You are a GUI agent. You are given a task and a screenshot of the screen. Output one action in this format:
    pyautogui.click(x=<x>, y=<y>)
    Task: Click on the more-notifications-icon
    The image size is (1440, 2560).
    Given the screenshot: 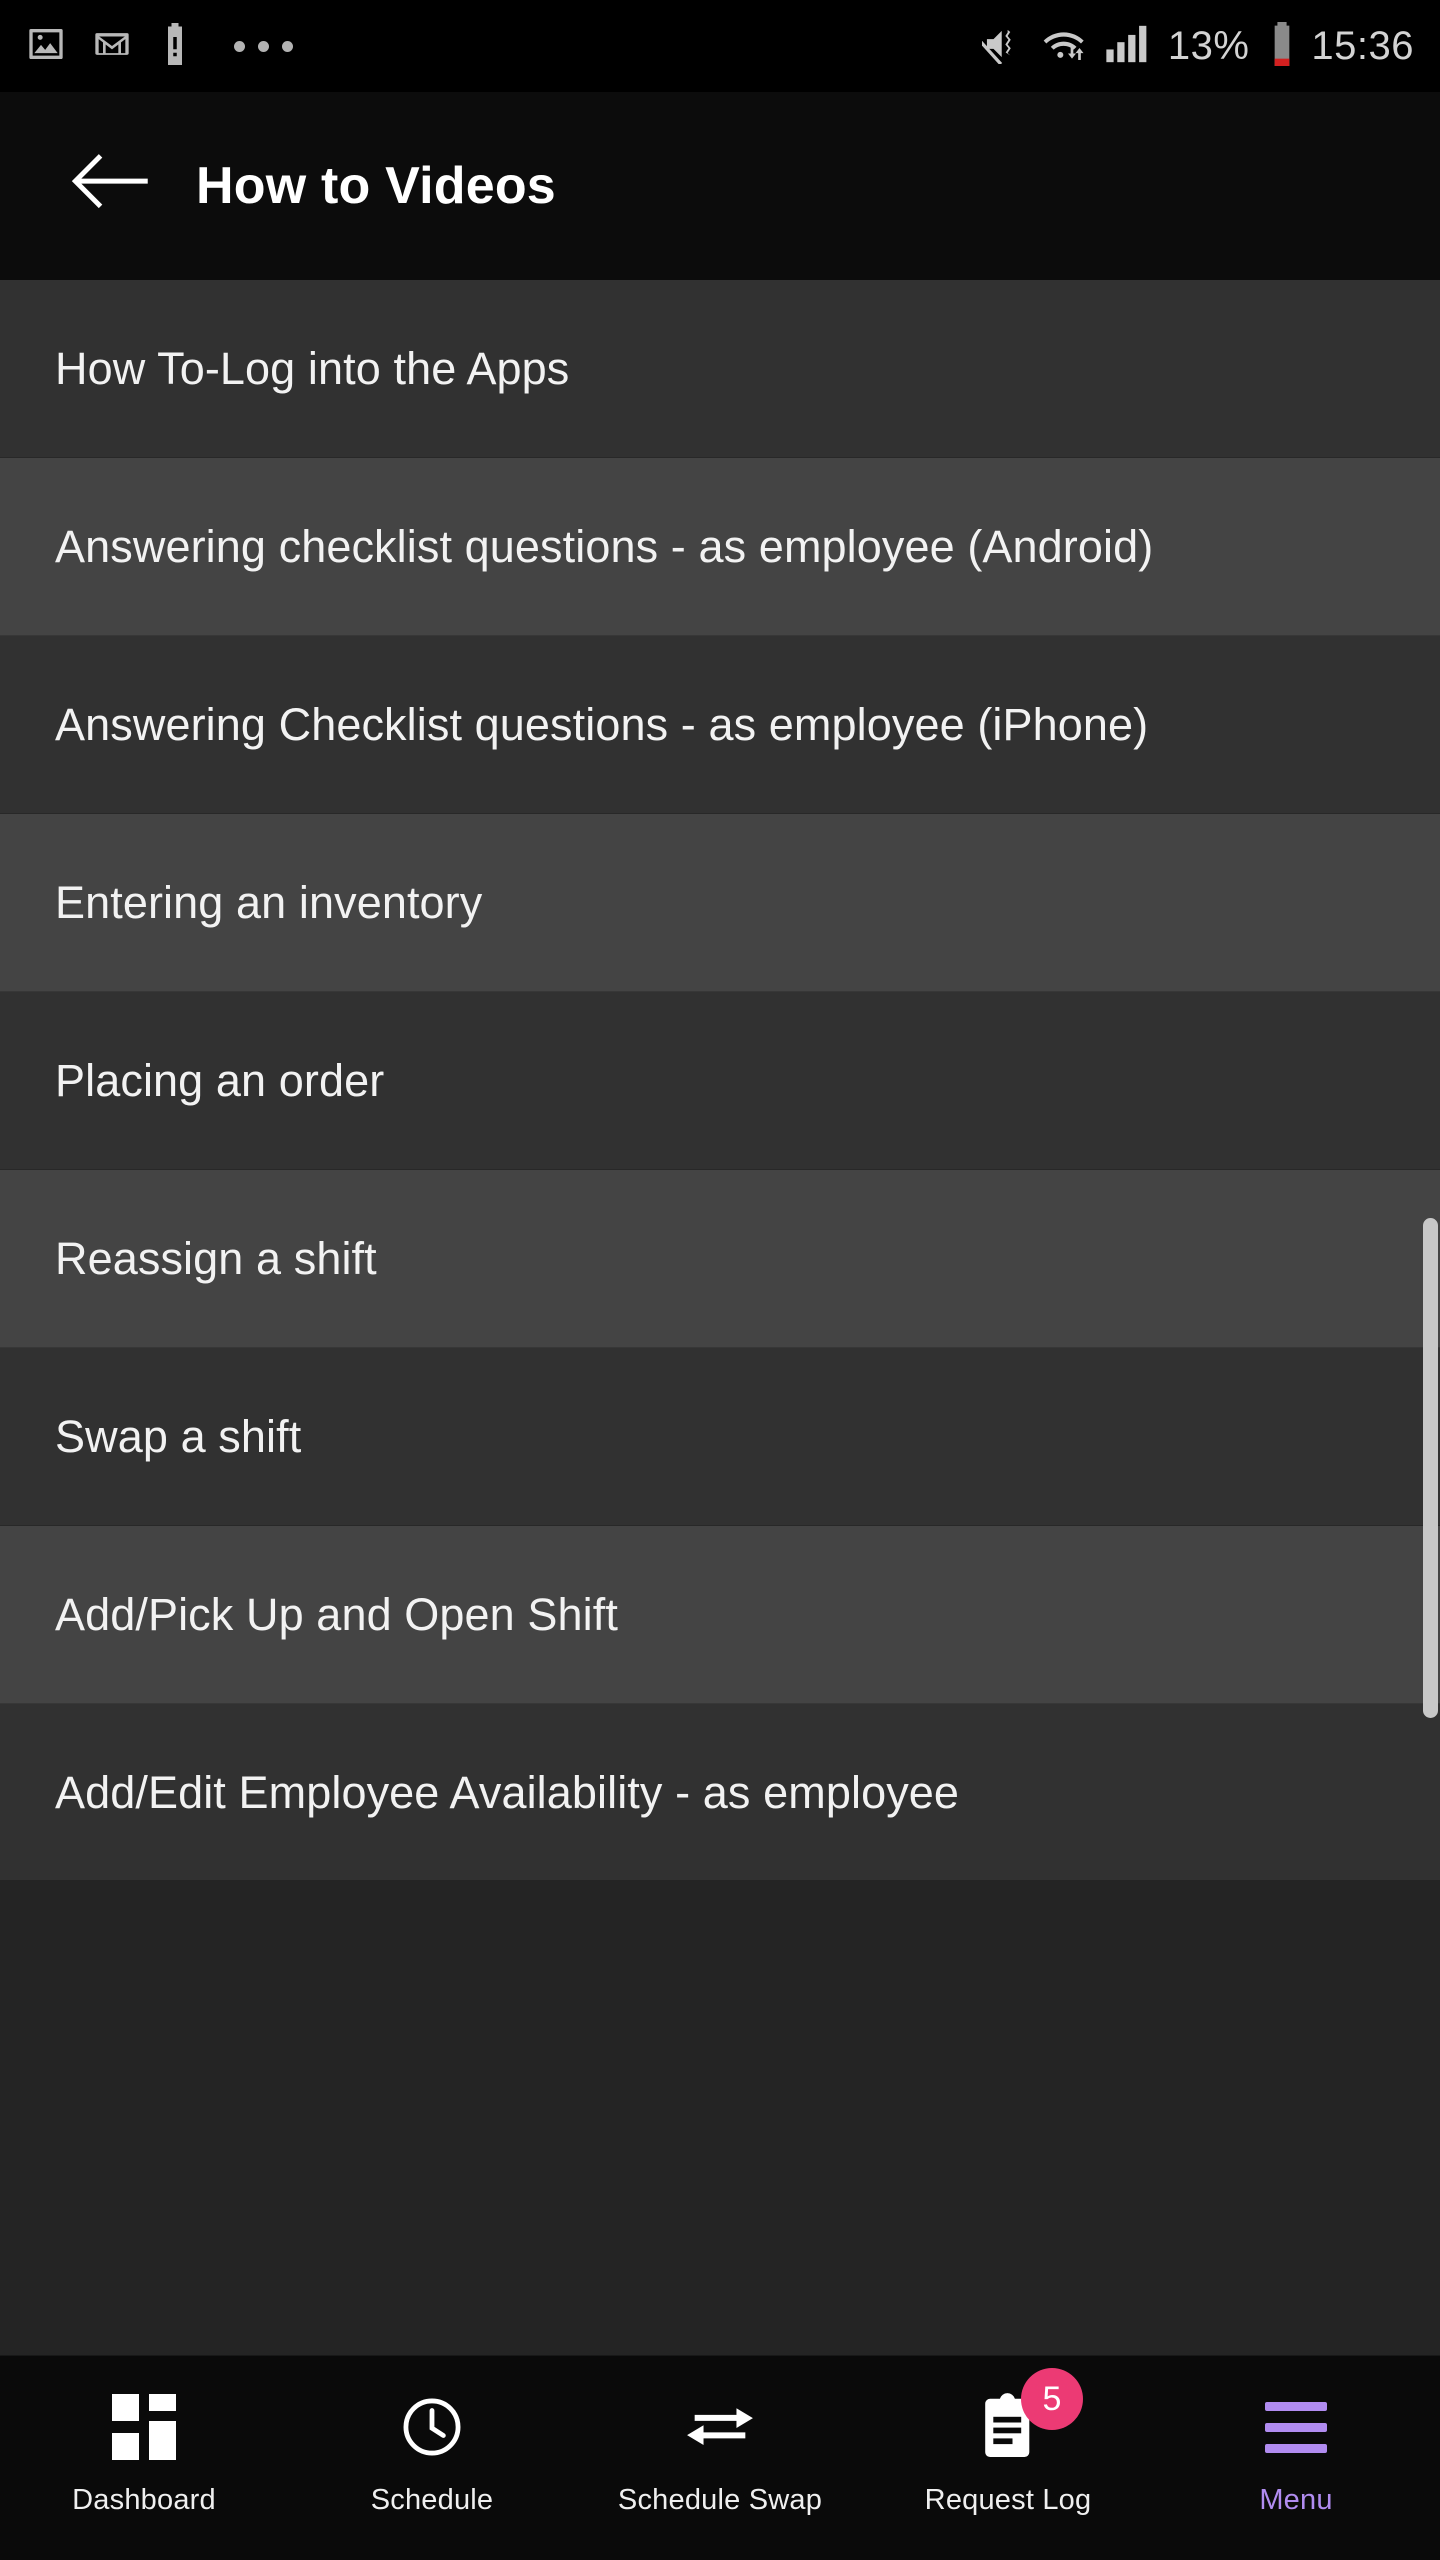 What is the action you would take?
    pyautogui.click(x=263, y=46)
    